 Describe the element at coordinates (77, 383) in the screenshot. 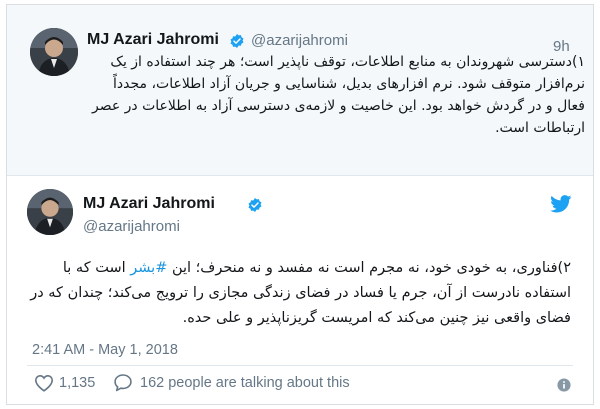

I see `like-count: 1,135` at that location.